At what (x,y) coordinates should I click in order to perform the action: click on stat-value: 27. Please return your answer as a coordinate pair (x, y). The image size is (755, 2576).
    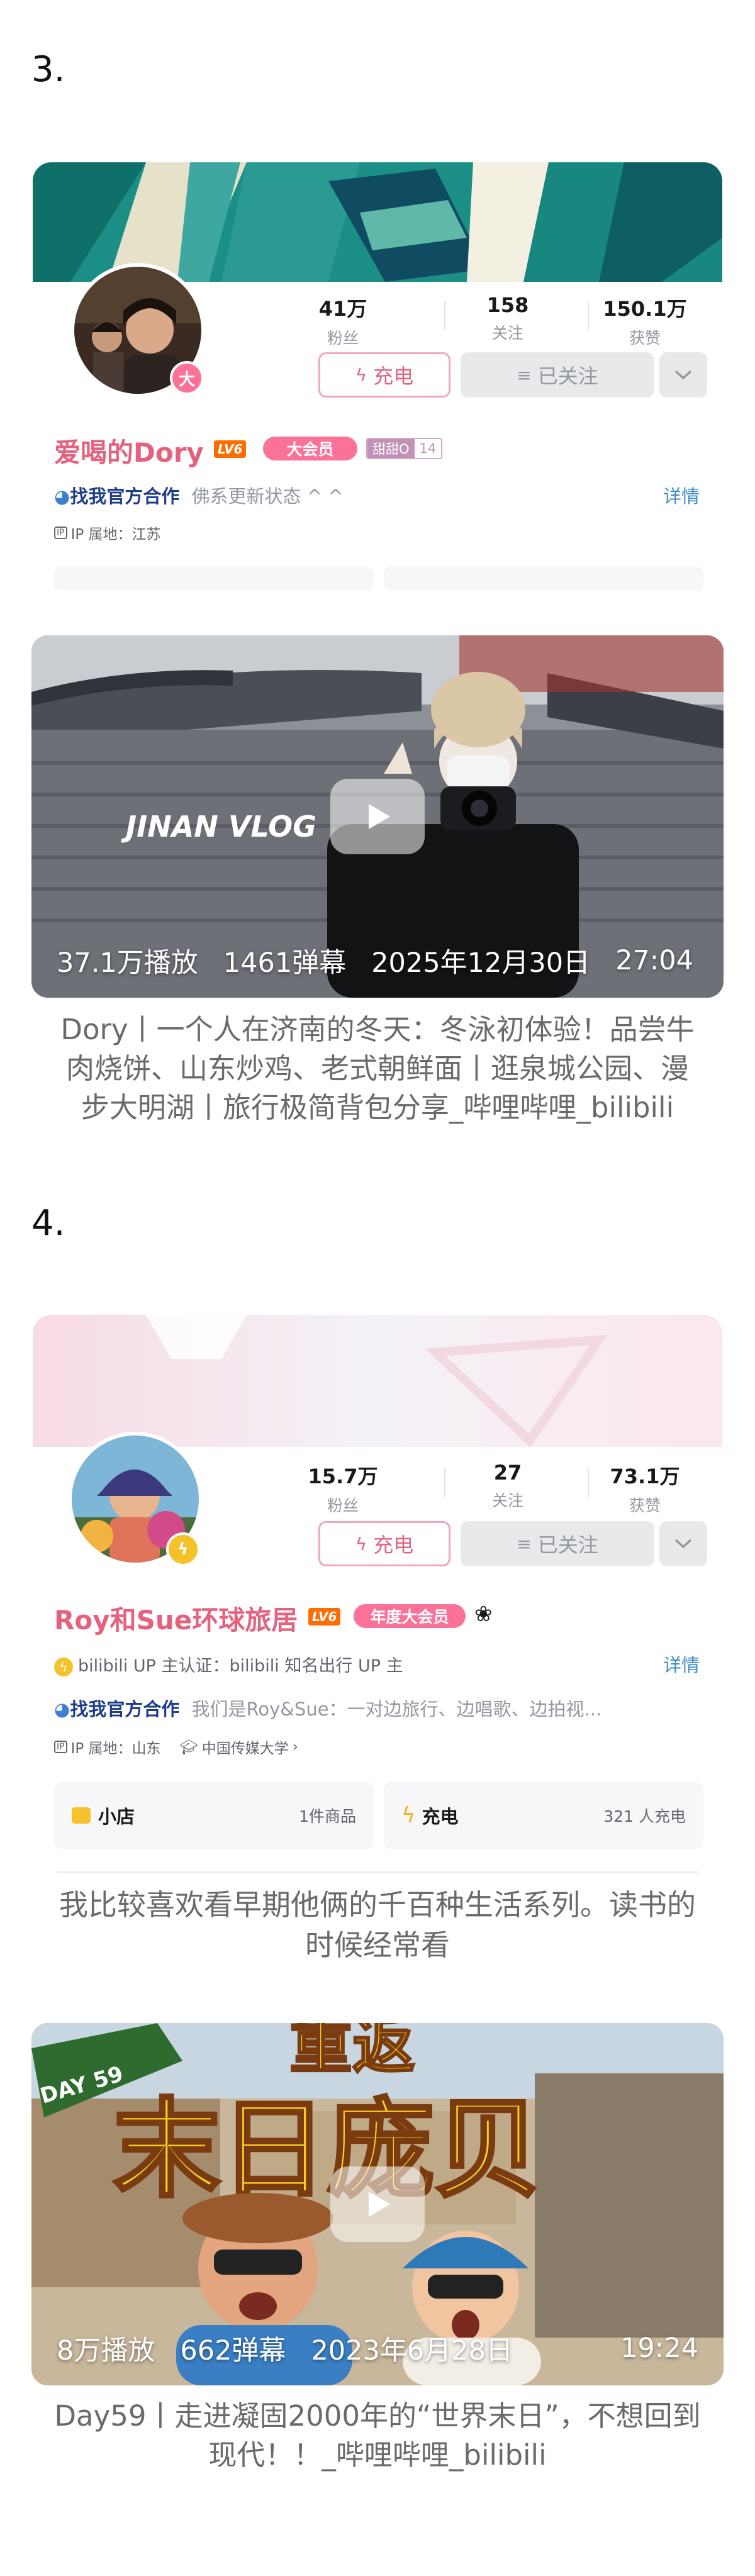
    Looking at the image, I should click on (507, 1473).